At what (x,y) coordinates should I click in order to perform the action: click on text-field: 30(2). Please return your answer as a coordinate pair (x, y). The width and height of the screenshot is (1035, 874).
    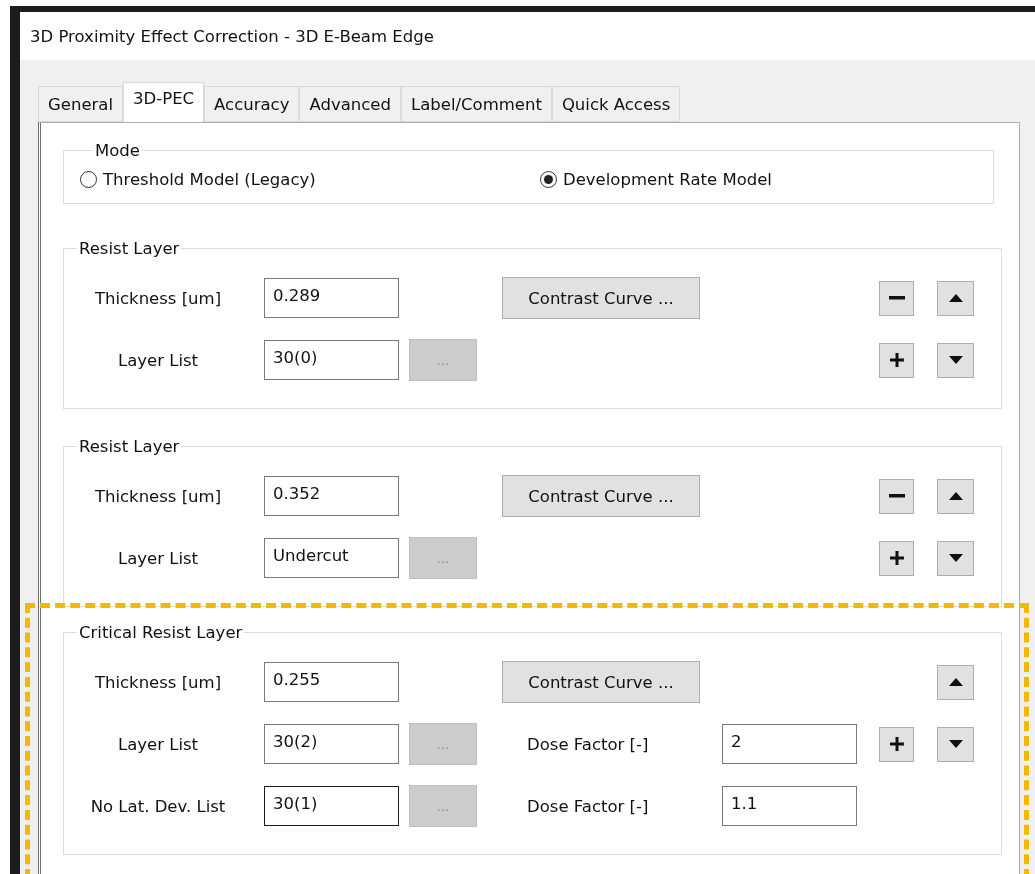
    Looking at the image, I should click on (331, 744).